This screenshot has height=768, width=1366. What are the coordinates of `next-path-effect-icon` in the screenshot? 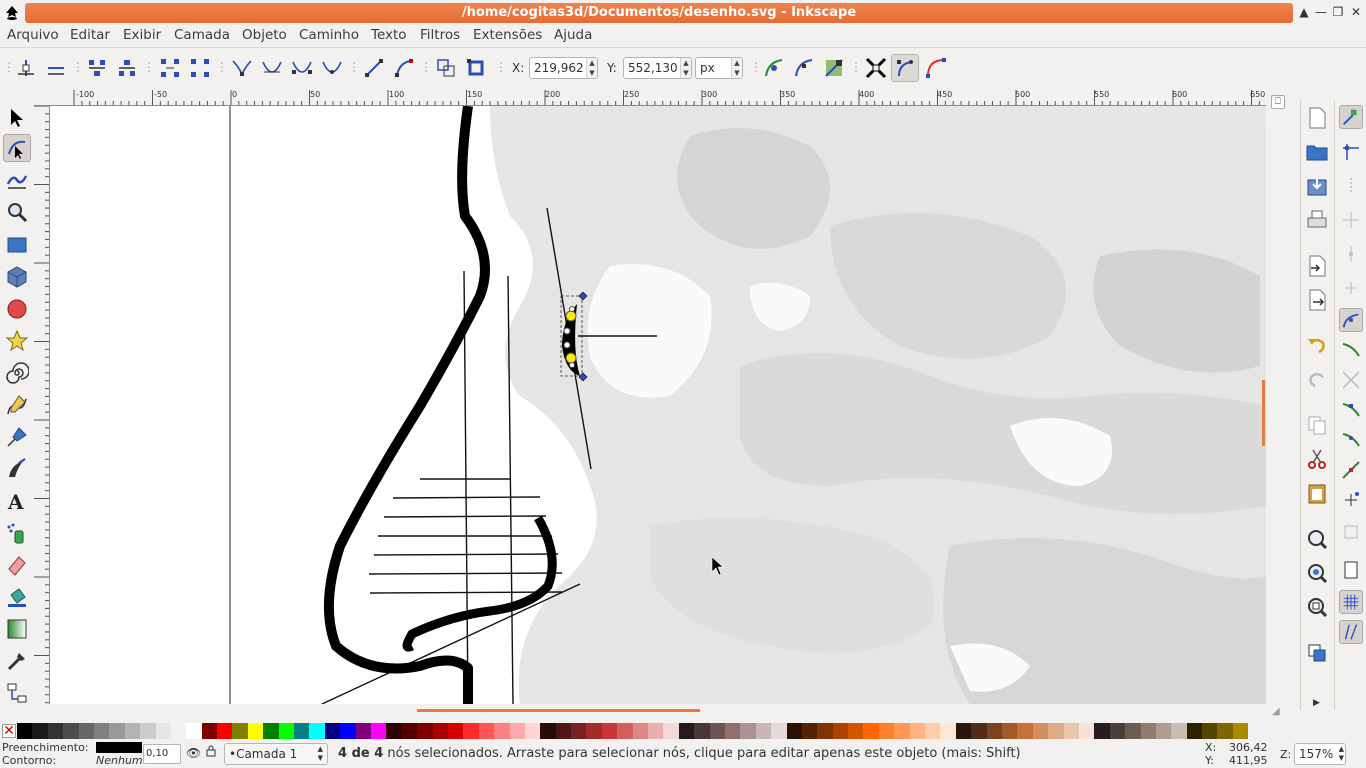 It's located at (774, 68).